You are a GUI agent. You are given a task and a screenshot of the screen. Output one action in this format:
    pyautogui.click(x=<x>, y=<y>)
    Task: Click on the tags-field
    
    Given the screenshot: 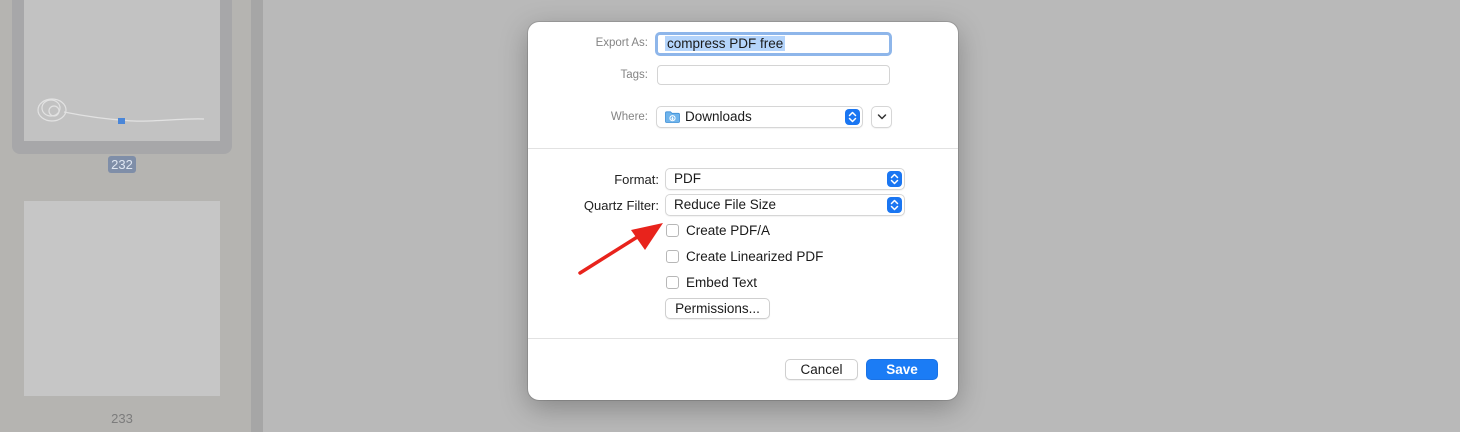 What is the action you would take?
    pyautogui.click(x=773, y=75)
    